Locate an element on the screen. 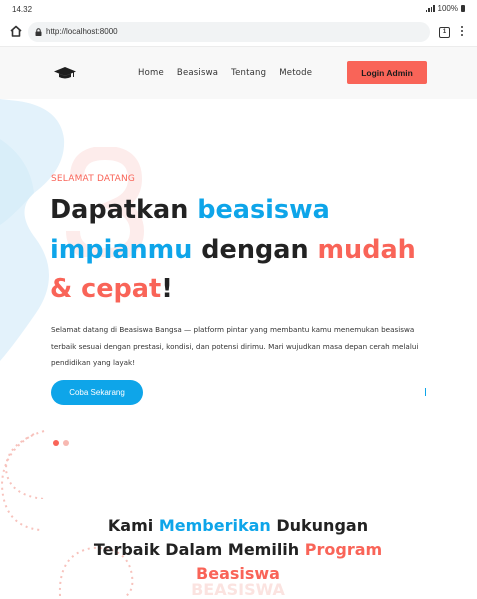  section-ghost-text: BEASISWA is located at coordinates (238, 589).